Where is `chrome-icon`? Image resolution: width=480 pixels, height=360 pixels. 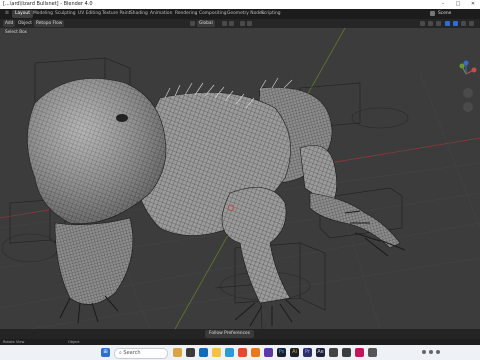 chrome-icon is located at coordinates (242, 352).